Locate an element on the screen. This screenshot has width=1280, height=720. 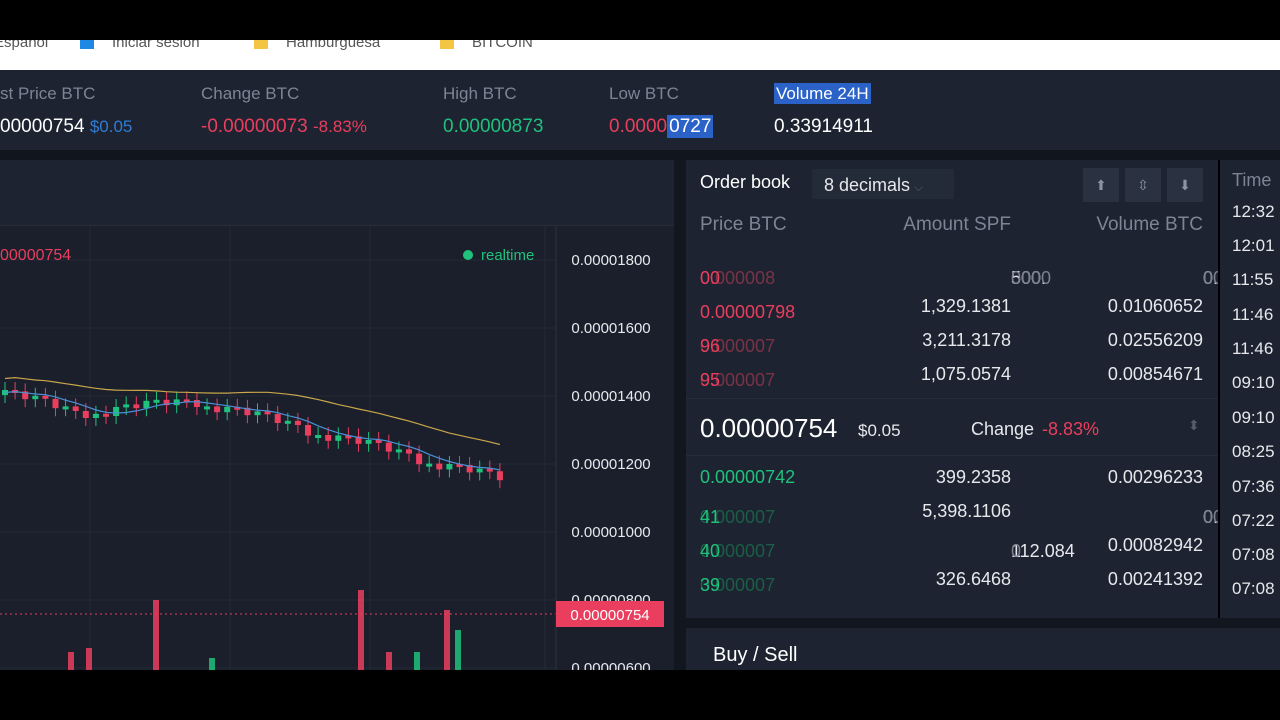
high-value: 0.00000873 is located at coordinates (493, 126).